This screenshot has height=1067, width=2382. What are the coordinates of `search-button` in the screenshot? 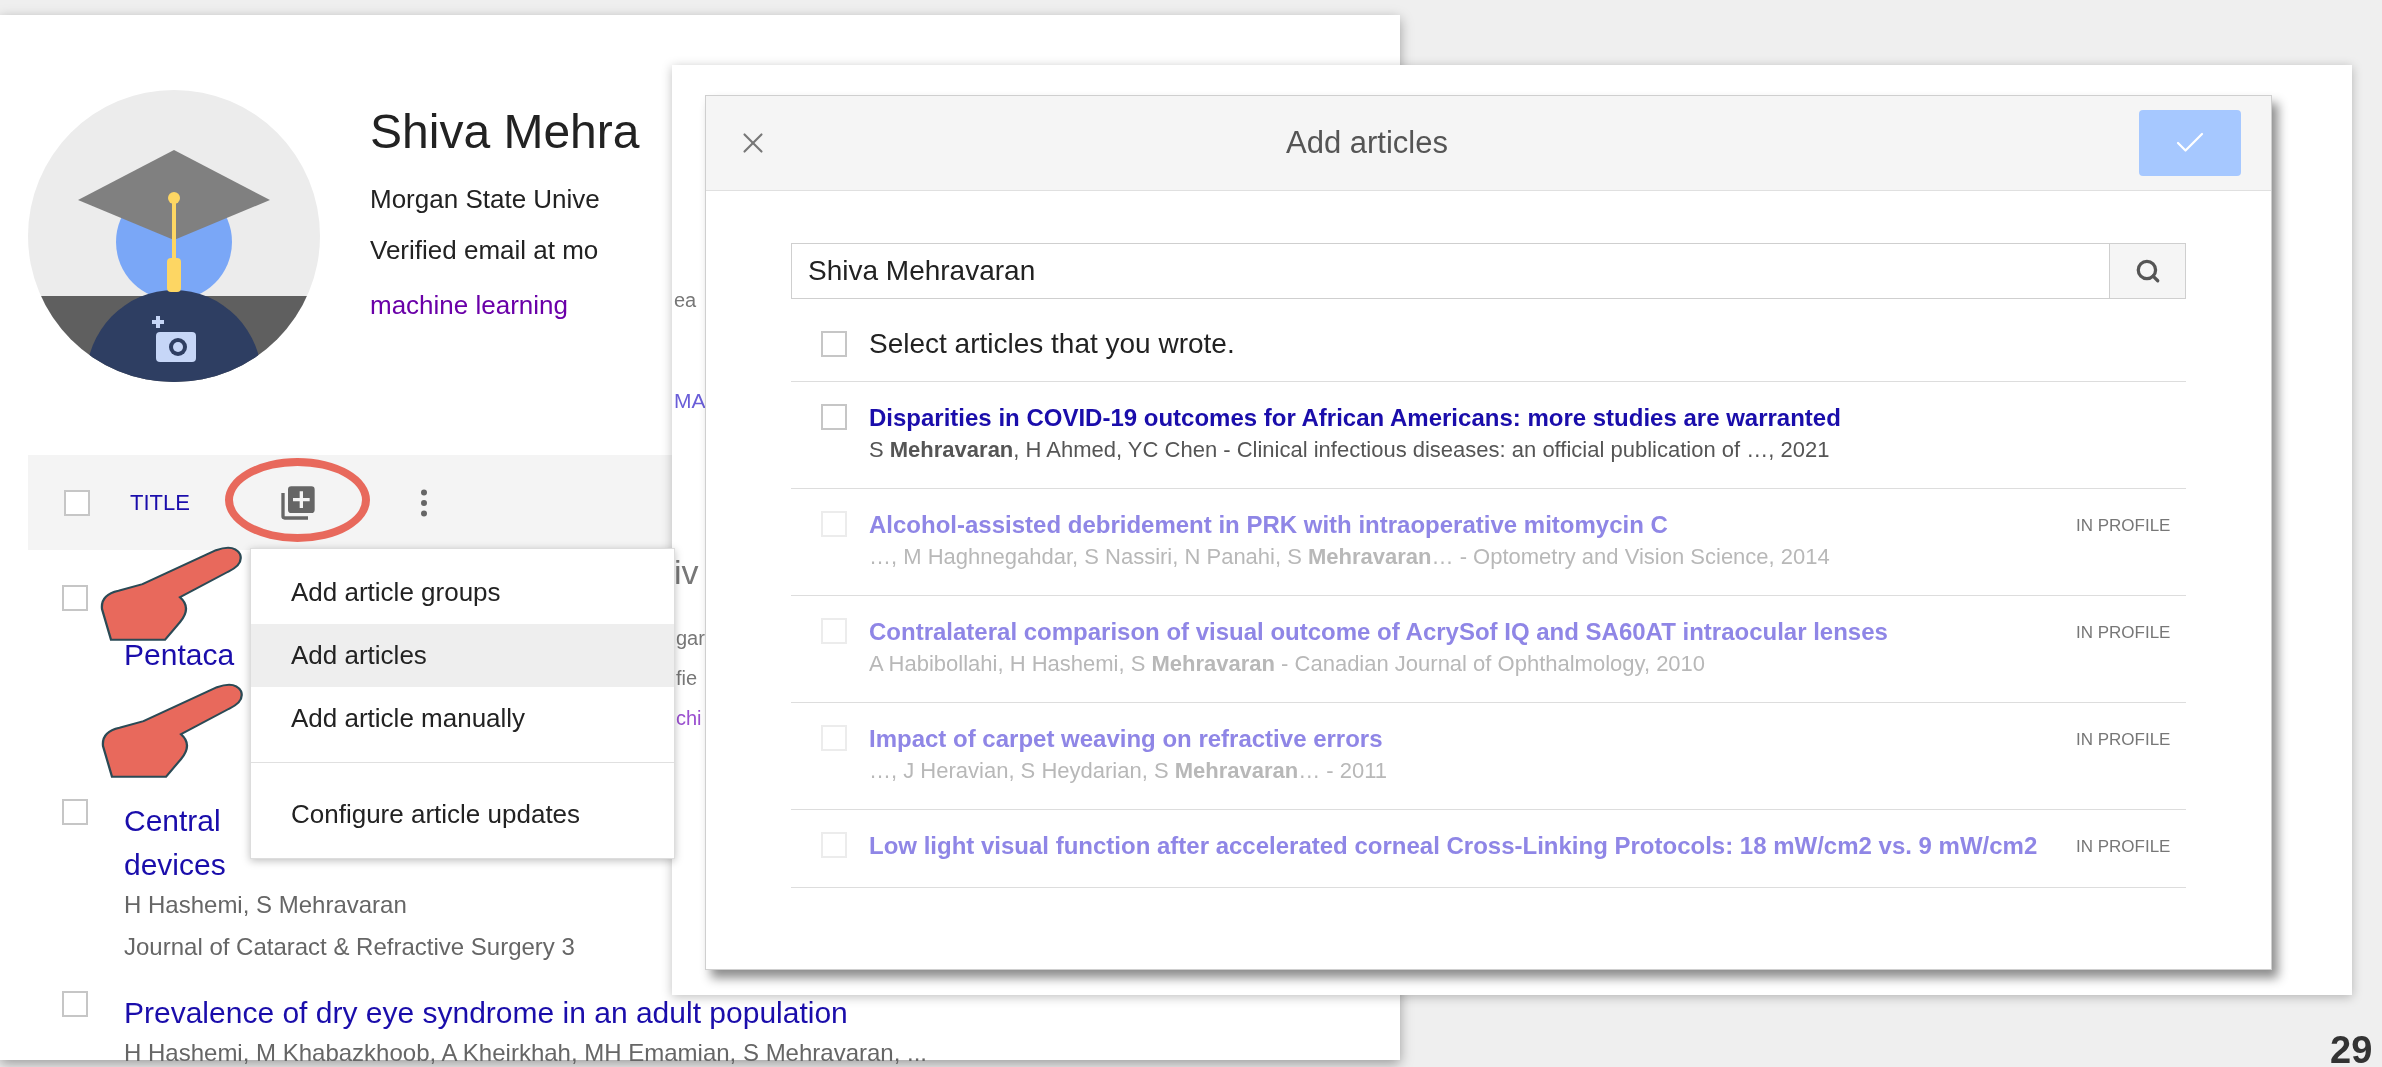 It's located at (2148, 271).